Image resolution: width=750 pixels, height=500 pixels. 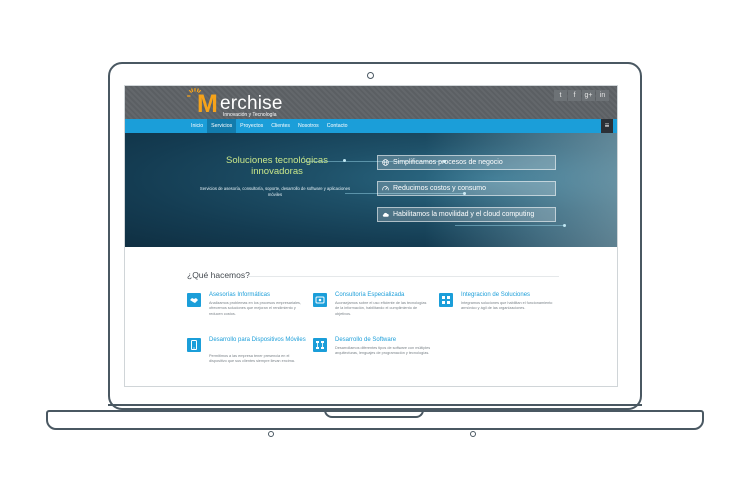 What do you see at coordinates (385, 188) in the screenshot?
I see `speedometer-icon` at bounding box center [385, 188].